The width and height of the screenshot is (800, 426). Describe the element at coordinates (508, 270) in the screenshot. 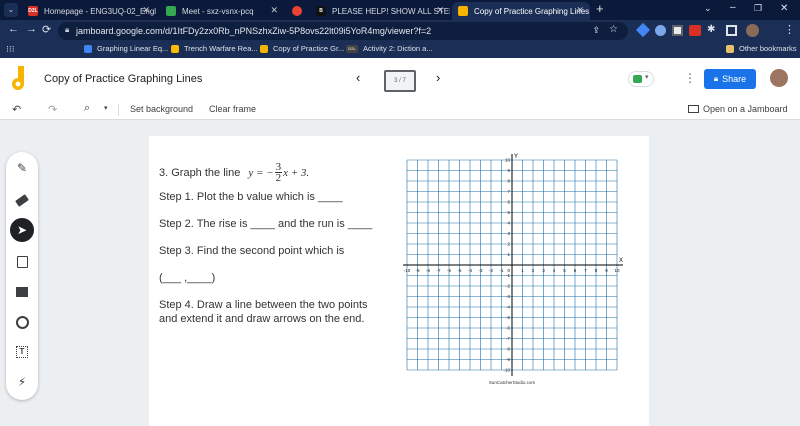

I see `origin-label: 0` at that location.